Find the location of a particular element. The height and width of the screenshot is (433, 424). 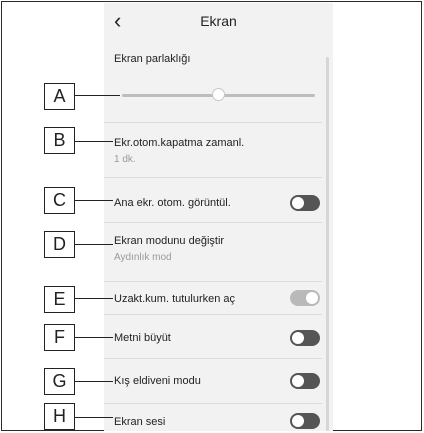

callout-f: F is located at coordinates (59, 337).